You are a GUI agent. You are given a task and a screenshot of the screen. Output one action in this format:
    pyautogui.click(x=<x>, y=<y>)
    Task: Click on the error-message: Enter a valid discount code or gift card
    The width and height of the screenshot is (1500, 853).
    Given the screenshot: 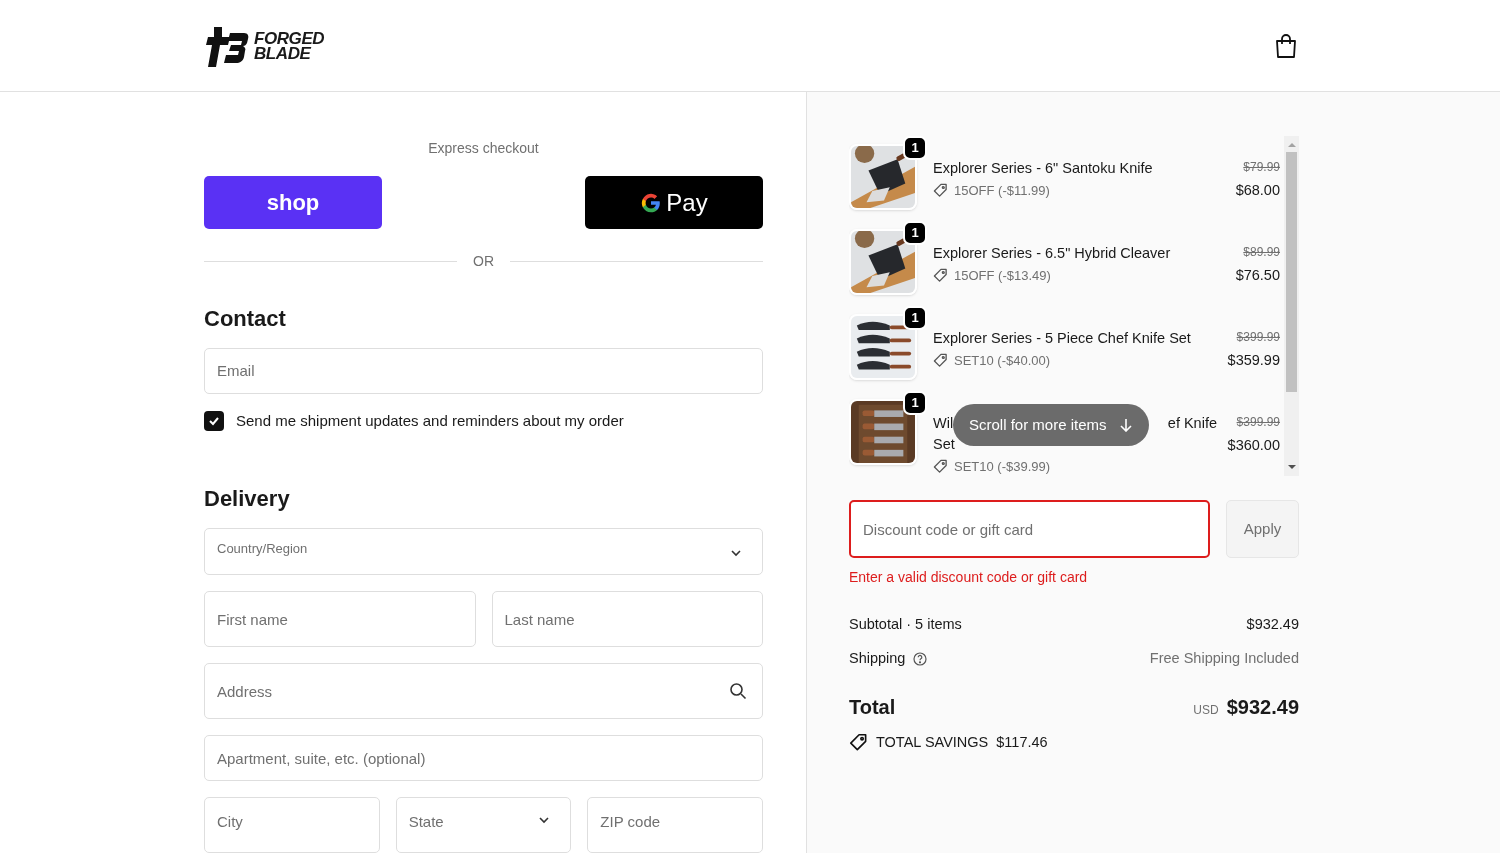 What is the action you would take?
    pyautogui.click(x=969, y=577)
    